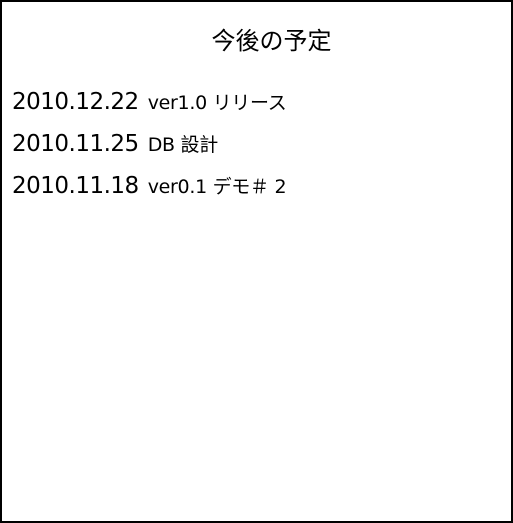 This screenshot has width=513, height=523. What do you see at coordinates (75, 102) in the screenshot?
I see `entry-date: 2010.12.22` at bounding box center [75, 102].